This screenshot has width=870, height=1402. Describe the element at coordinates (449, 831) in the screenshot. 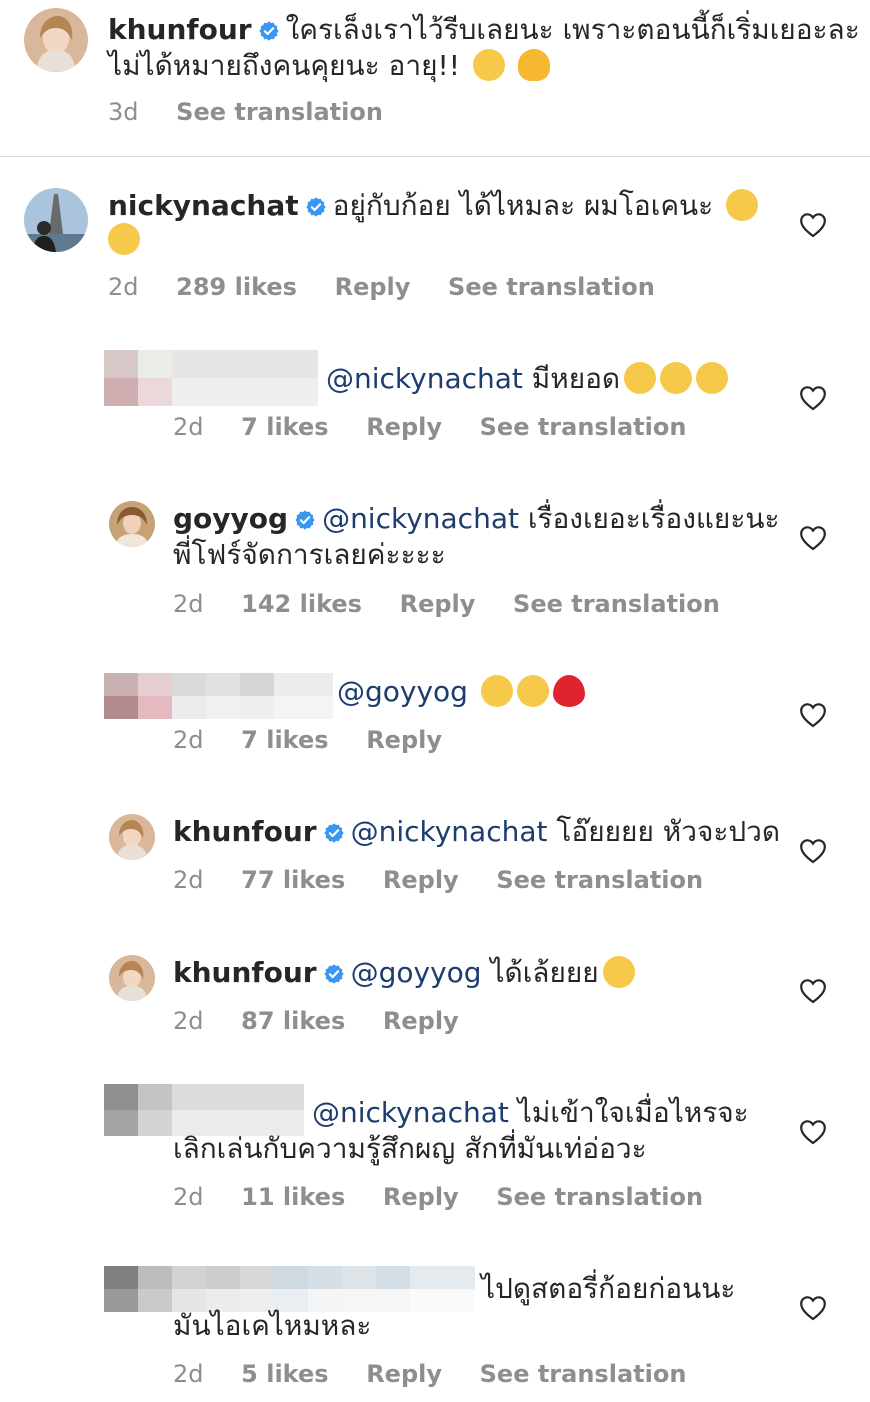

I see `comment-4-mention: @nickynachat` at that location.